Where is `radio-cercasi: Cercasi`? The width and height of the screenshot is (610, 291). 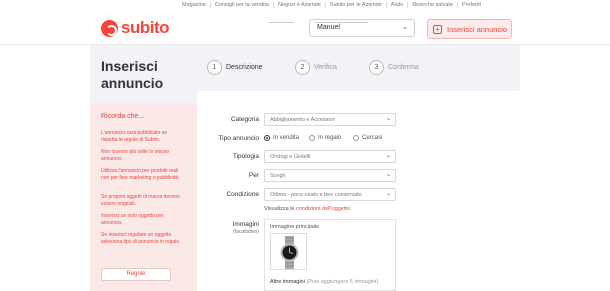
radio-cercasi: Cercasi is located at coordinates (367, 138).